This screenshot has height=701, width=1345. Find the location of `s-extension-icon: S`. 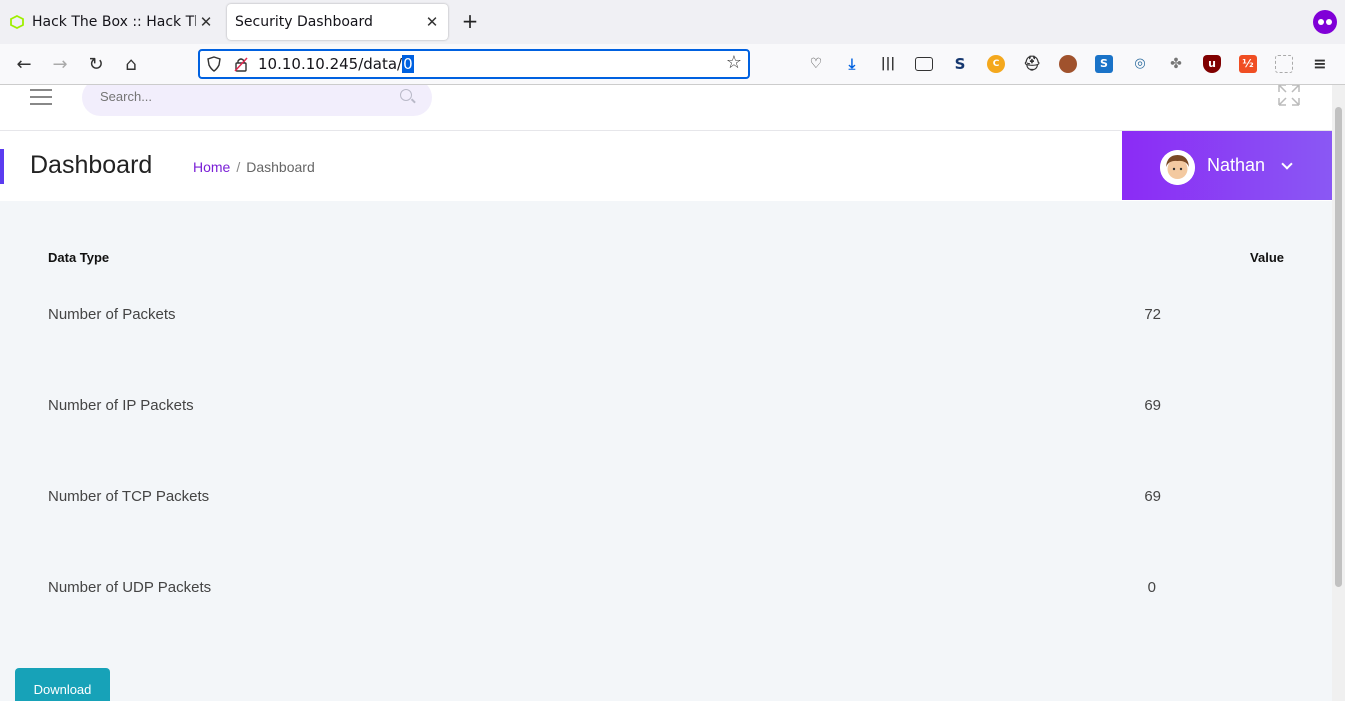

s-extension-icon: S is located at coordinates (960, 64).